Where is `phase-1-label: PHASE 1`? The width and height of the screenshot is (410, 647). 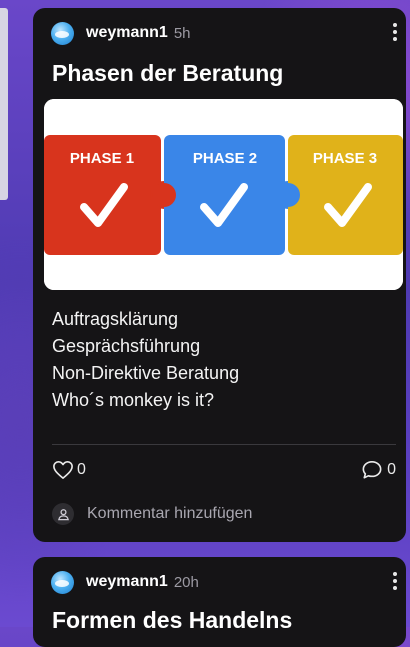 phase-1-label: PHASE 1 is located at coordinates (102, 158).